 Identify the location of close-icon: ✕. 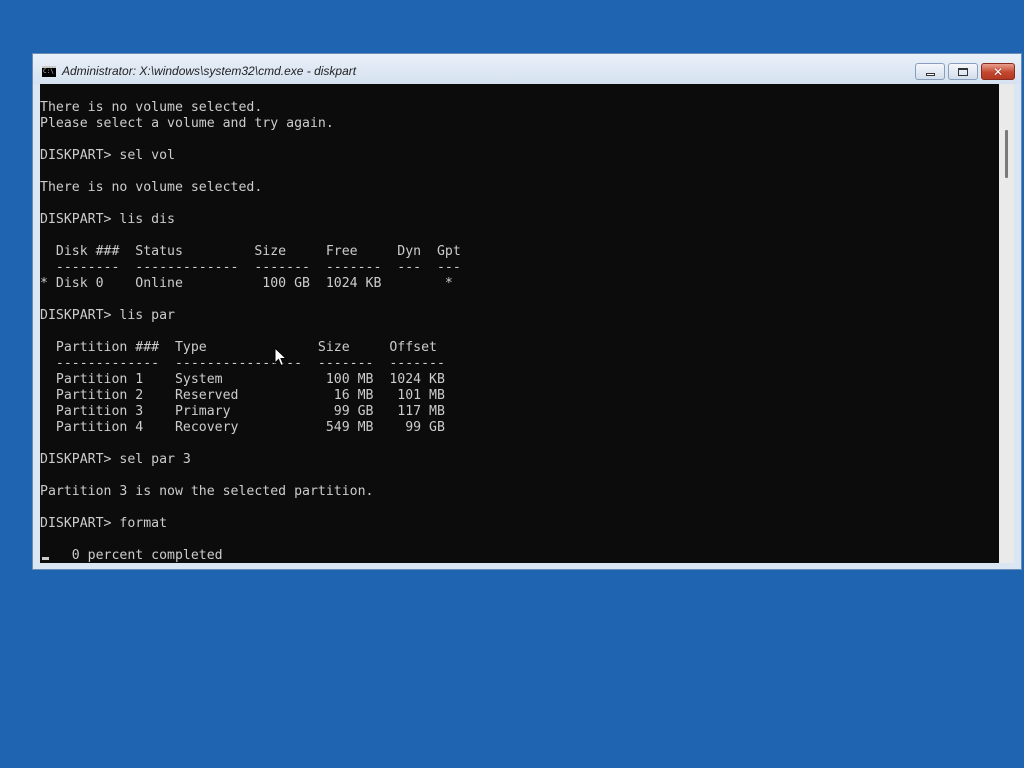
(998, 71).